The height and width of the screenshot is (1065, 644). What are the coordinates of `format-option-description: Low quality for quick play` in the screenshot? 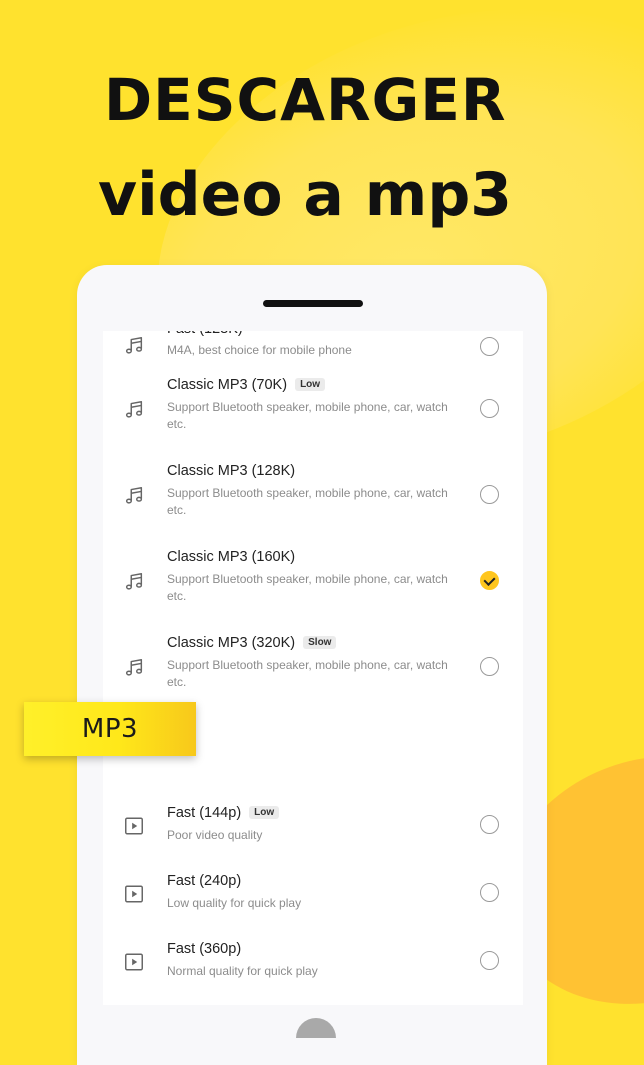 It's located at (234, 903).